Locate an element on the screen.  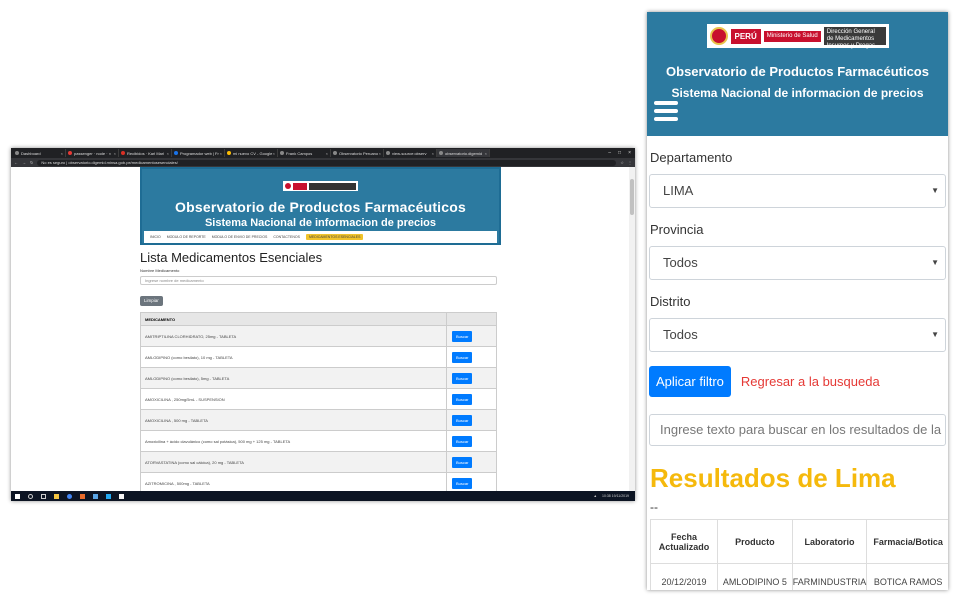
column-header-empty is located at coordinates (471, 319).